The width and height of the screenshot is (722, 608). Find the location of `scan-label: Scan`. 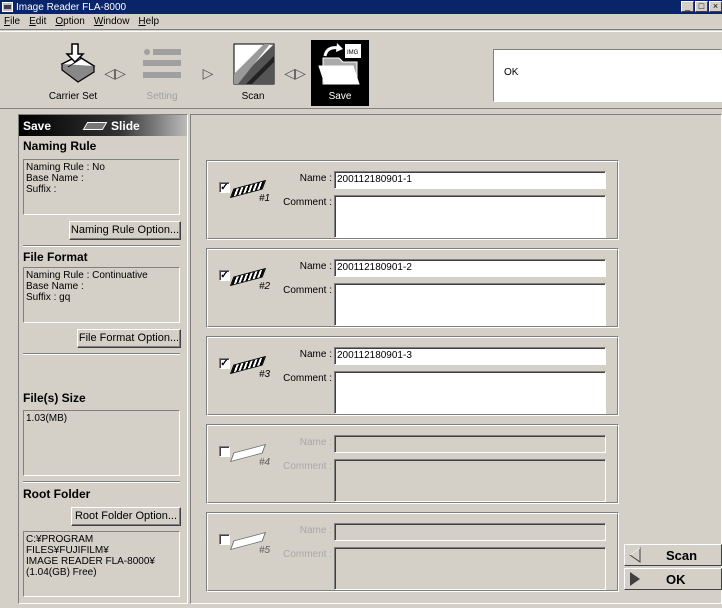

scan-label: Scan is located at coordinates (253, 96).